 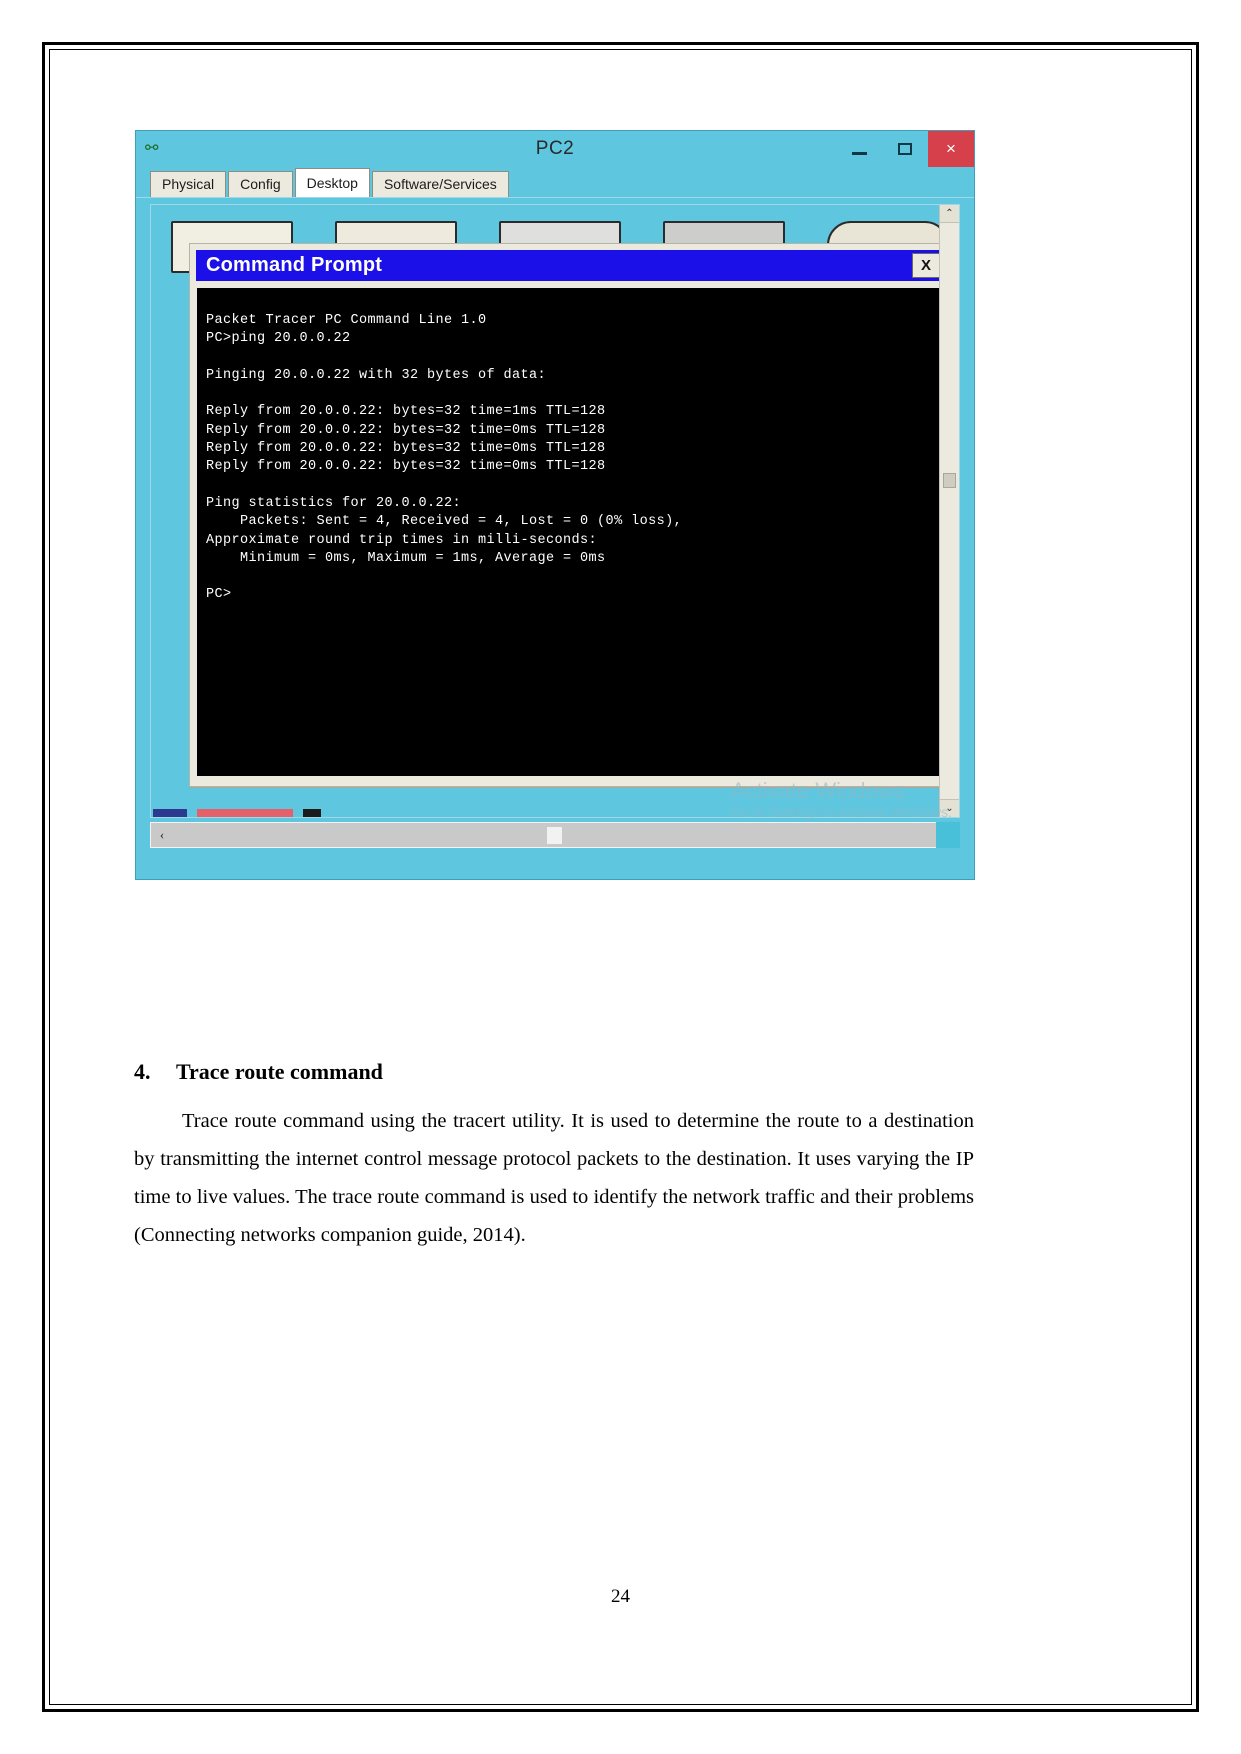 What do you see at coordinates (294, 265) in the screenshot?
I see `command-prompt-title: Command Prompt` at bounding box center [294, 265].